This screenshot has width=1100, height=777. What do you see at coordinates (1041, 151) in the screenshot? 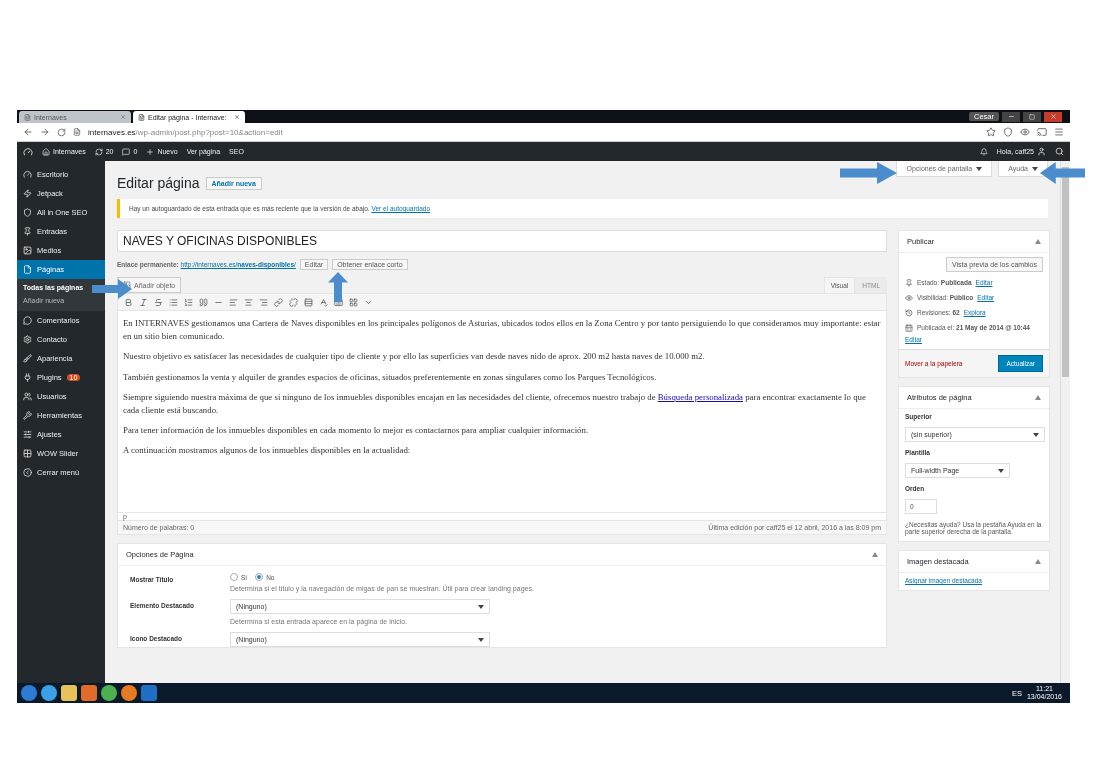
I see `user-icon` at bounding box center [1041, 151].